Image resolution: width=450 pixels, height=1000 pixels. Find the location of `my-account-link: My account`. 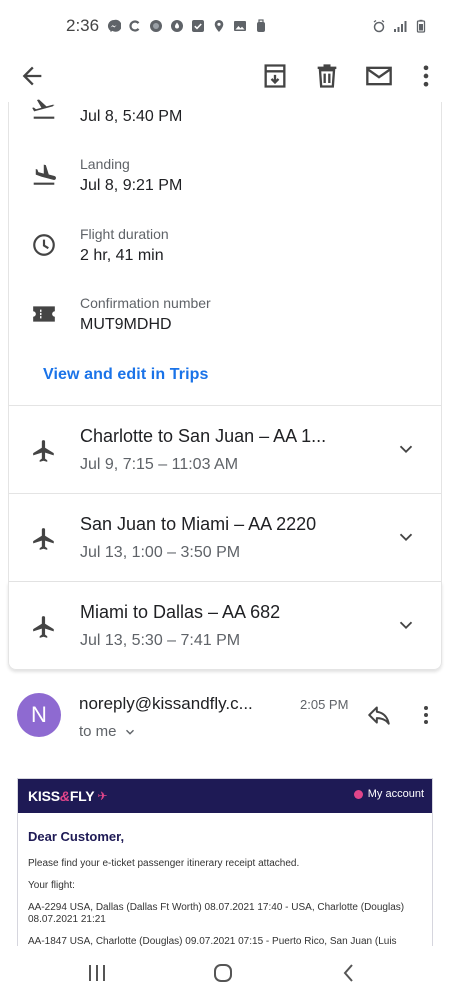

my-account-link: My account is located at coordinates (388, 794).